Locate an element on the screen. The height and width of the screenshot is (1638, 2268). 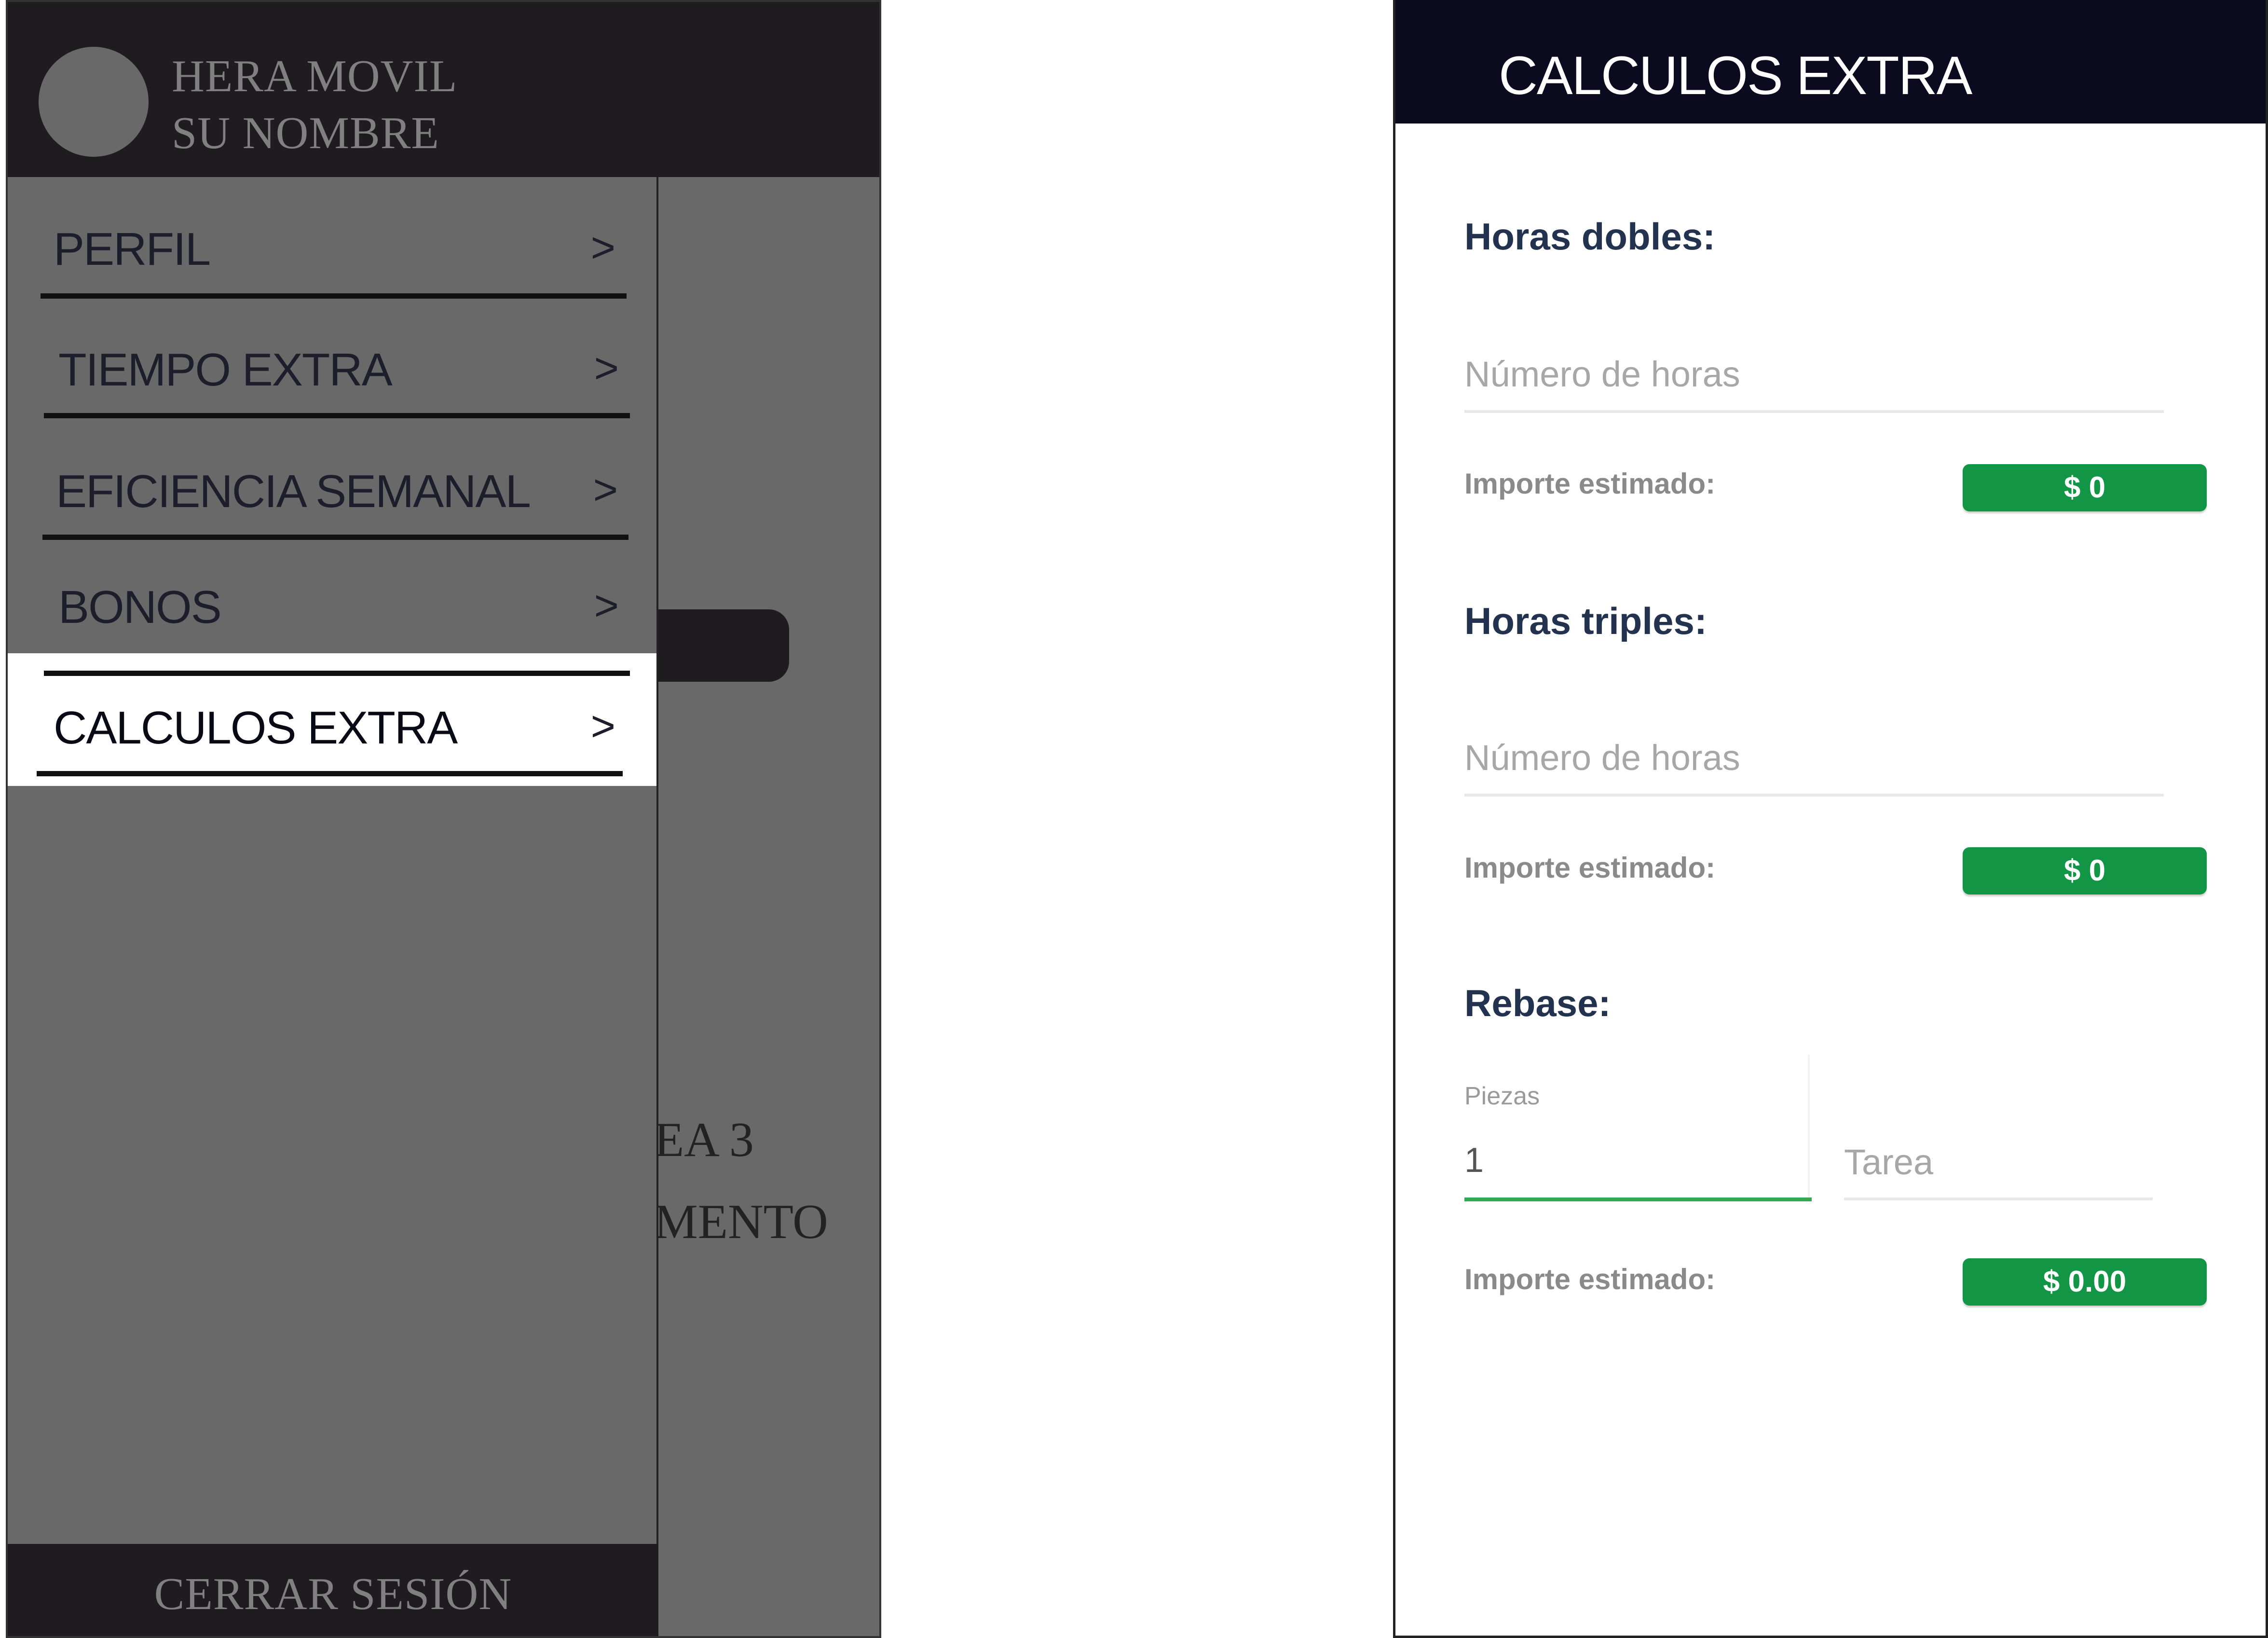
horas-triples-placeholder: Número de horas is located at coordinates (1602, 758).